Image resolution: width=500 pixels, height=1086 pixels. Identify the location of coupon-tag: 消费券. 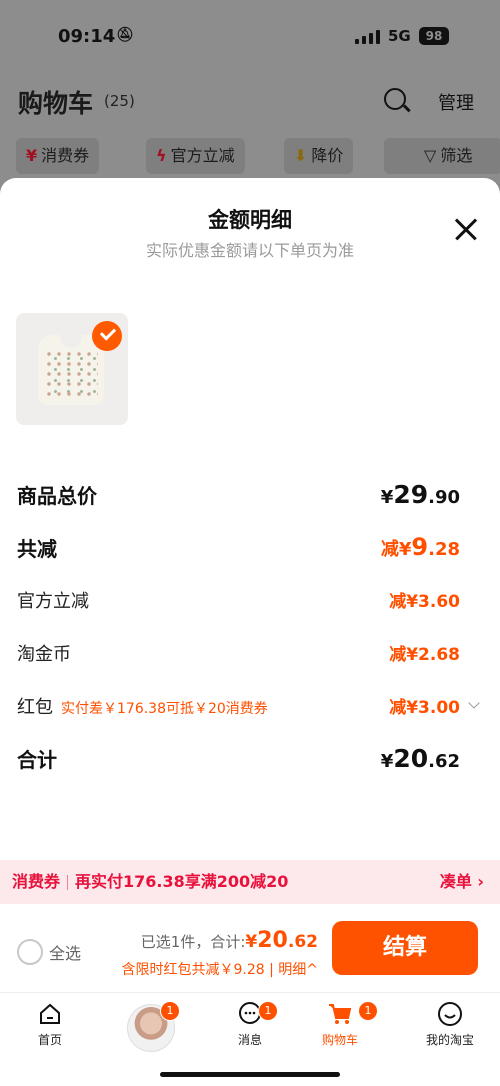
(36, 881).